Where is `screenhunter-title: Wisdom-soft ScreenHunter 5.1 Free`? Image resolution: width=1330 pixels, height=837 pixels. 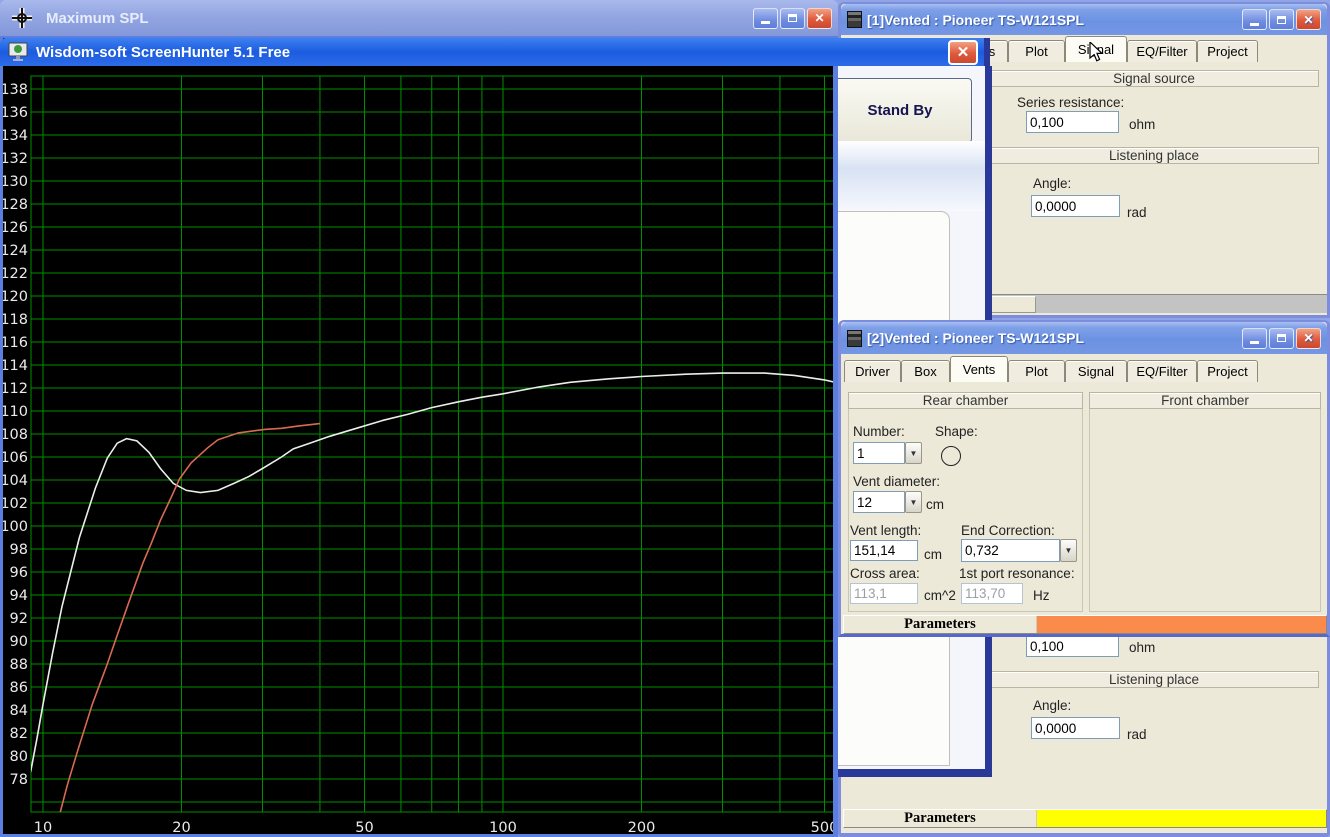 screenhunter-title: Wisdom-soft ScreenHunter 5.1 Free is located at coordinates (163, 52).